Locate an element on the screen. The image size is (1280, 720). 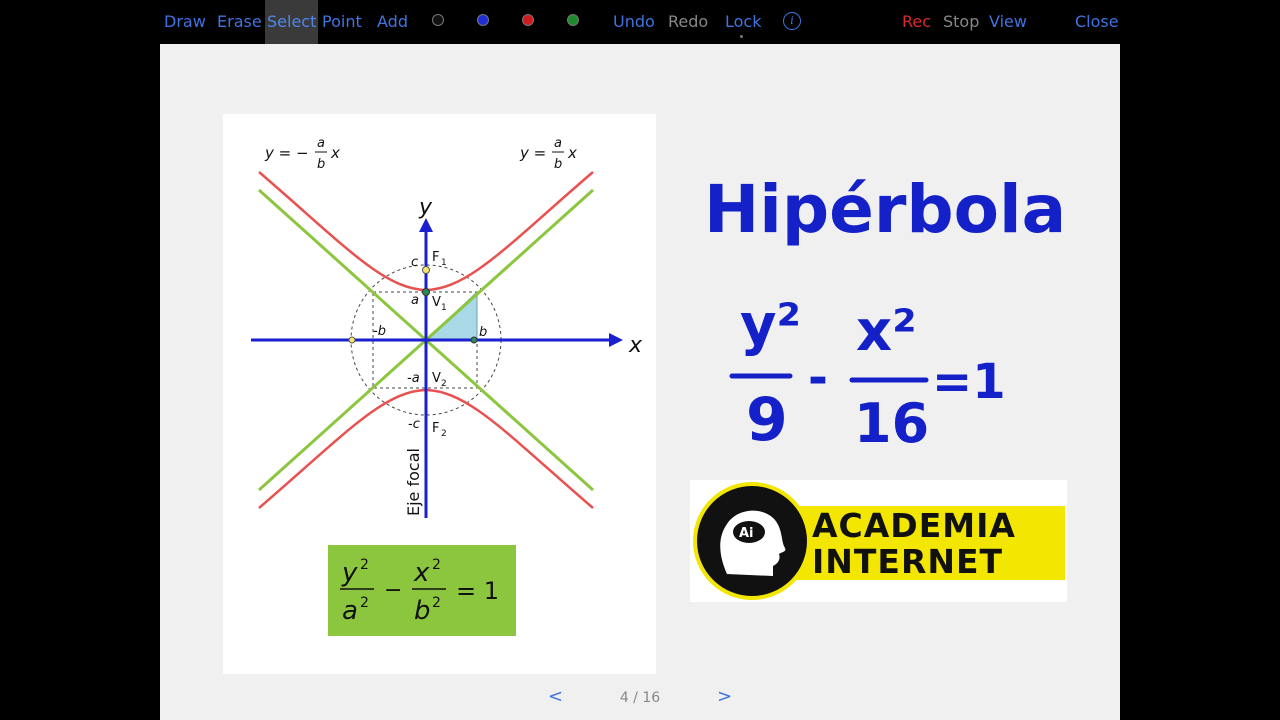
logo-line1: ACADEMIA is located at coordinates (914, 525).